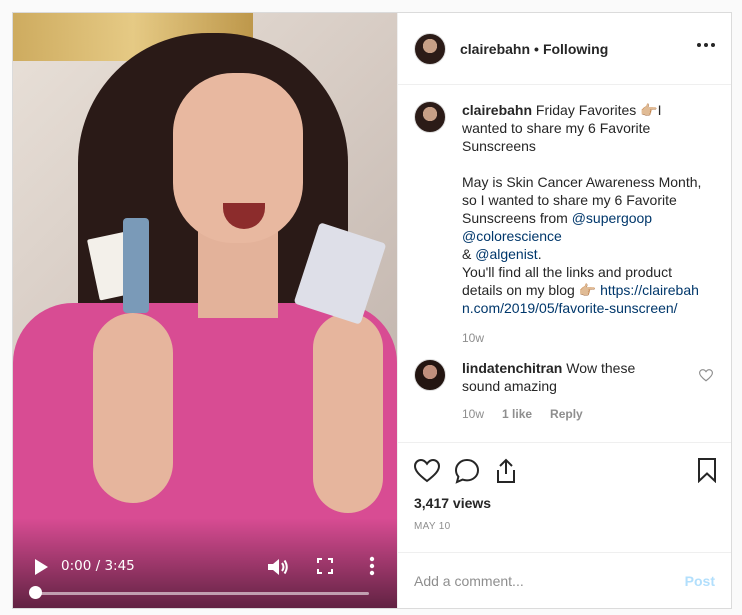 The image size is (742, 615). What do you see at coordinates (325, 566) in the screenshot?
I see `fullscreen-icon` at bounding box center [325, 566].